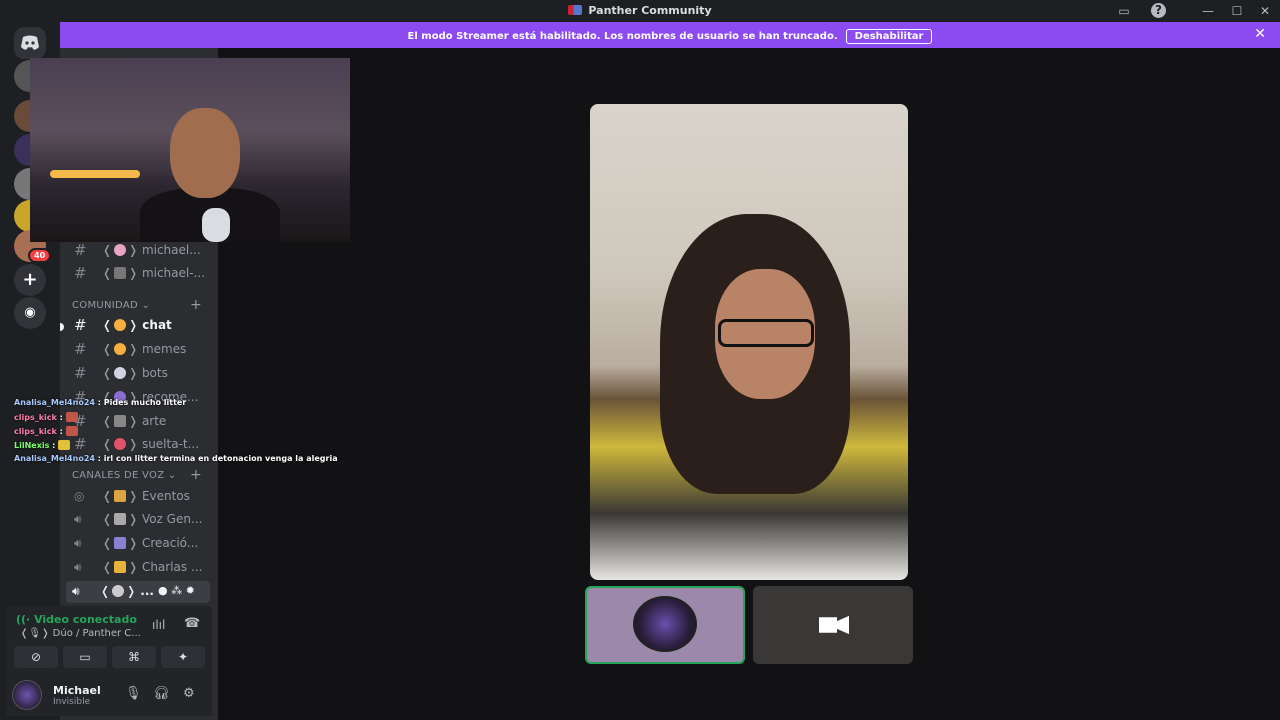 This screenshot has width=1280, height=720. What do you see at coordinates (111, 305) in the screenshot?
I see `category-header: COMUNIDAD ⌄` at bounding box center [111, 305].